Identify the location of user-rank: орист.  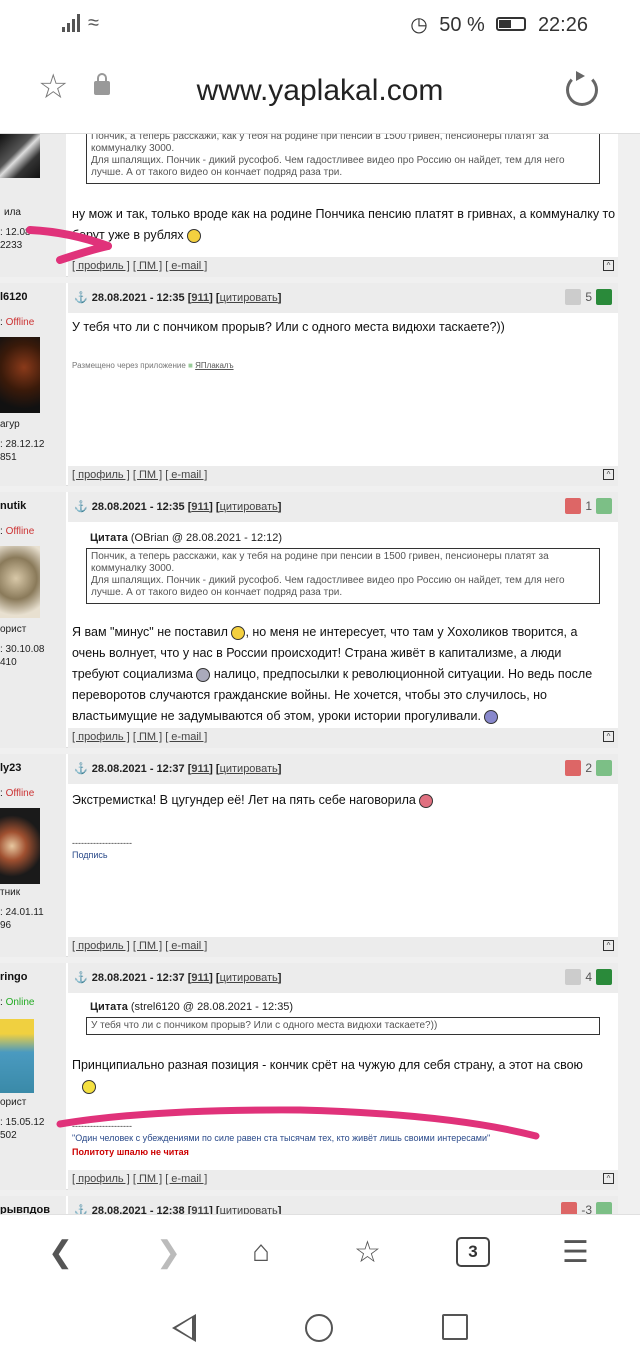
(13, 629).